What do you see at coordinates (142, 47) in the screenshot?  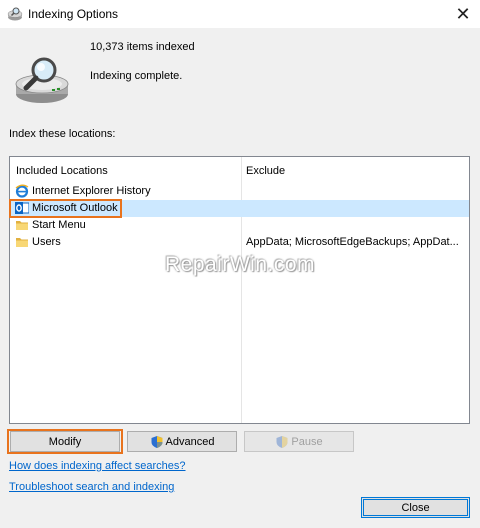 I see `items-indexed-count: 10,373 items indexed` at bounding box center [142, 47].